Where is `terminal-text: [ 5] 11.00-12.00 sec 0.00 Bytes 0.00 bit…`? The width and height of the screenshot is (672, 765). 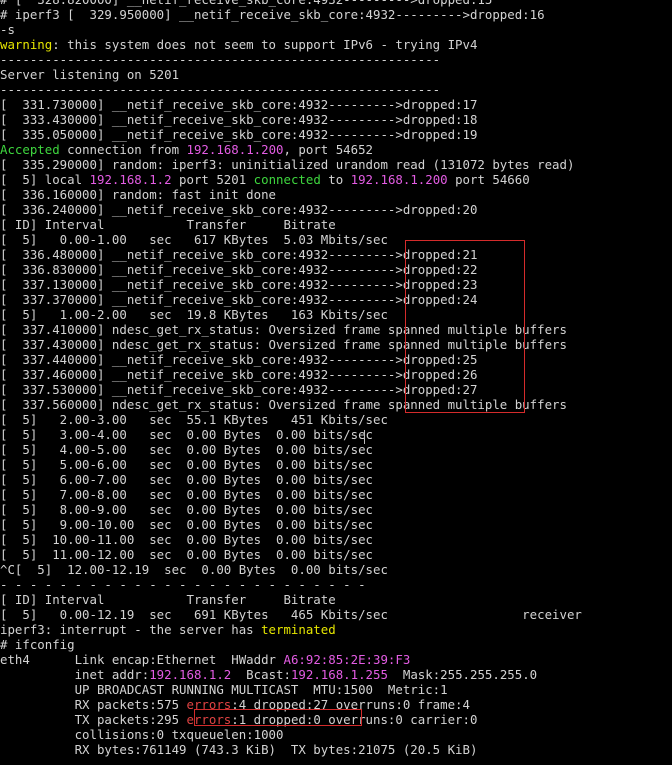
terminal-text: [ 5] 11.00-12.00 sec 0.00 Bytes 0.00 bit… is located at coordinates (186, 554).